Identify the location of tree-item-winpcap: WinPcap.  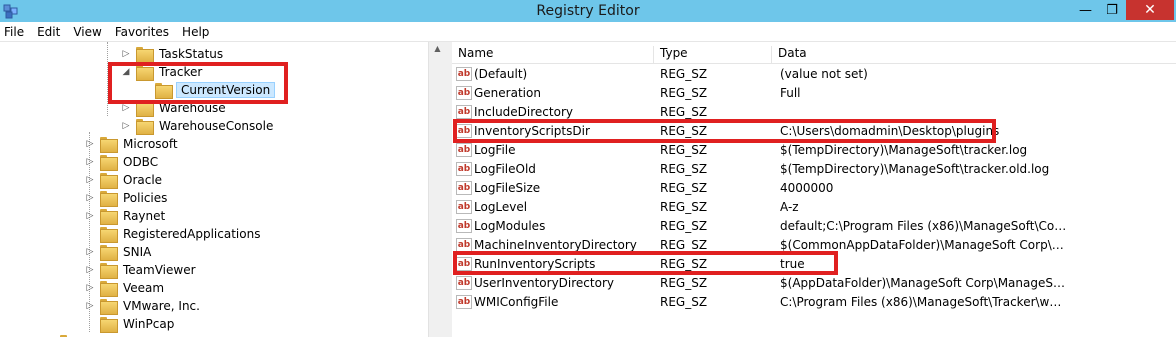
(130, 324).